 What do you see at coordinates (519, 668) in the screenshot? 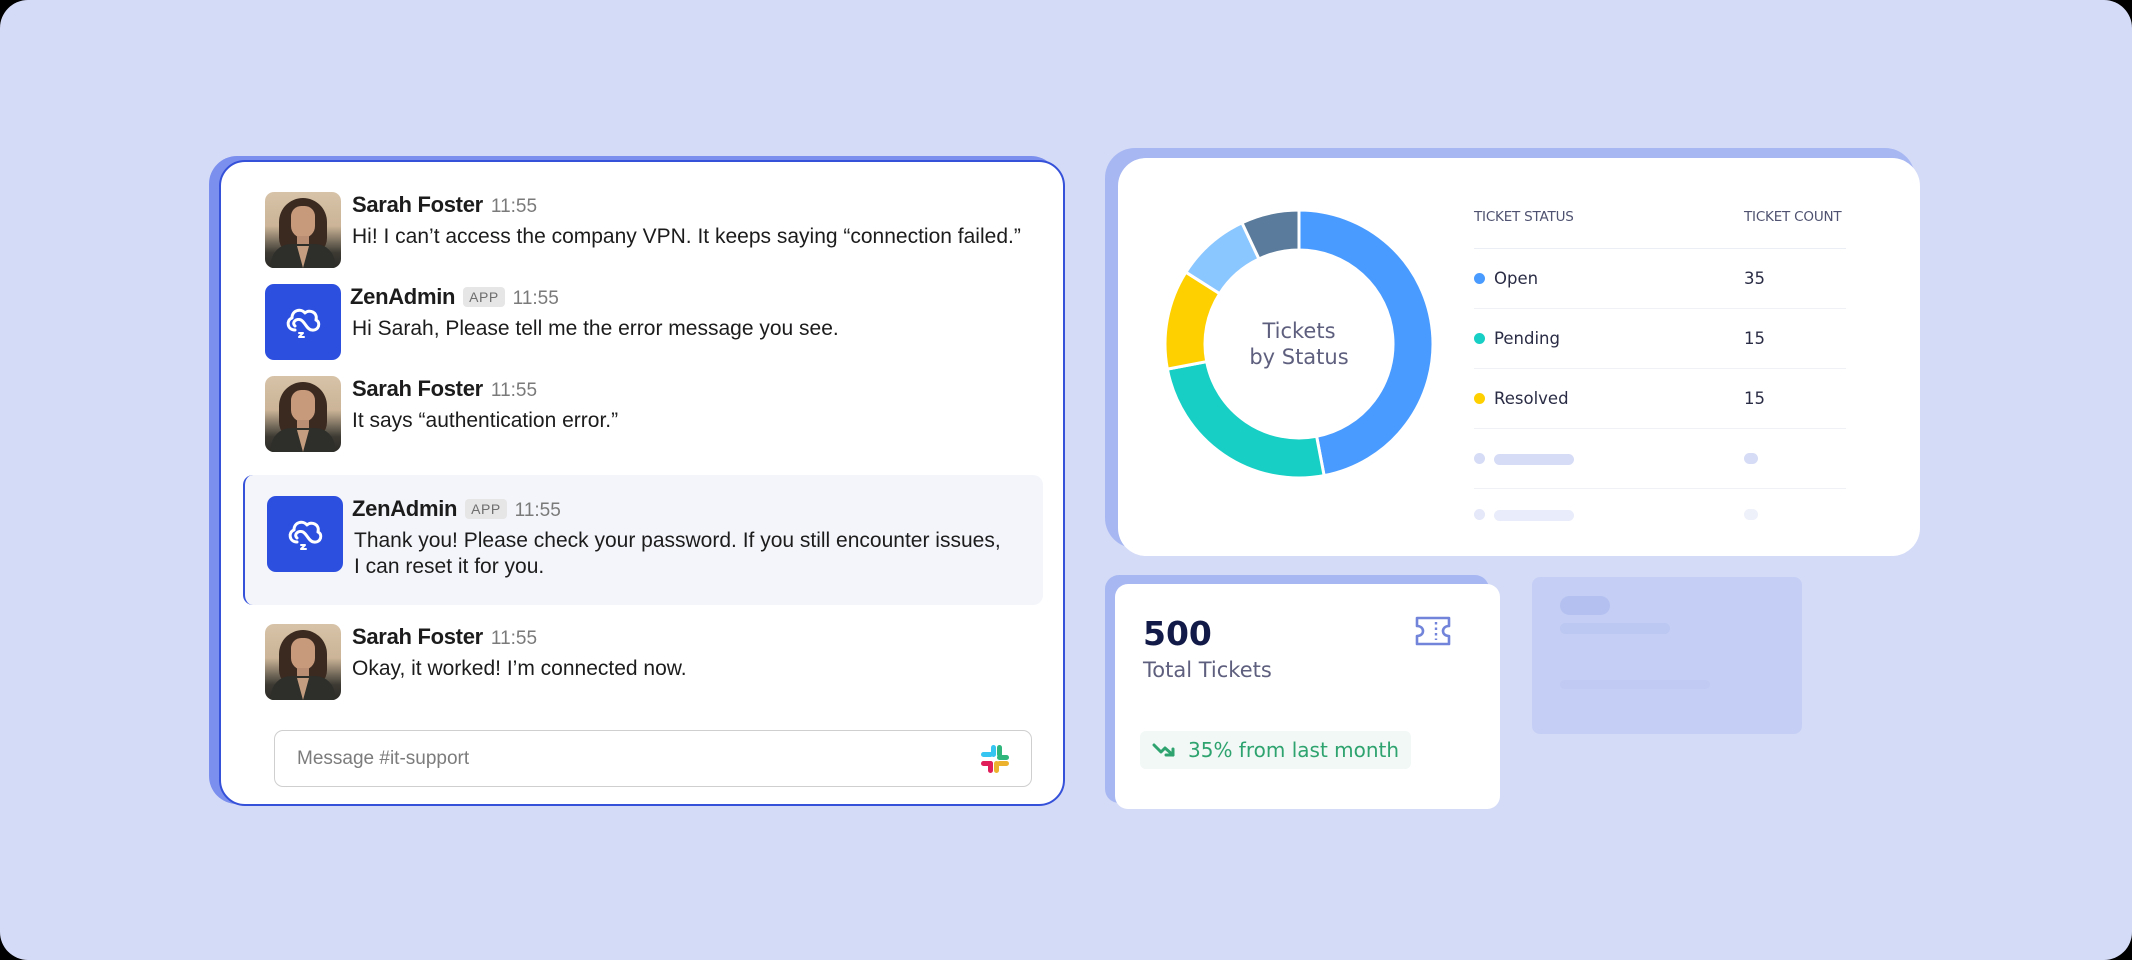
I see `message-text: Okay, it worked! I’m connected now.` at bounding box center [519, 668].